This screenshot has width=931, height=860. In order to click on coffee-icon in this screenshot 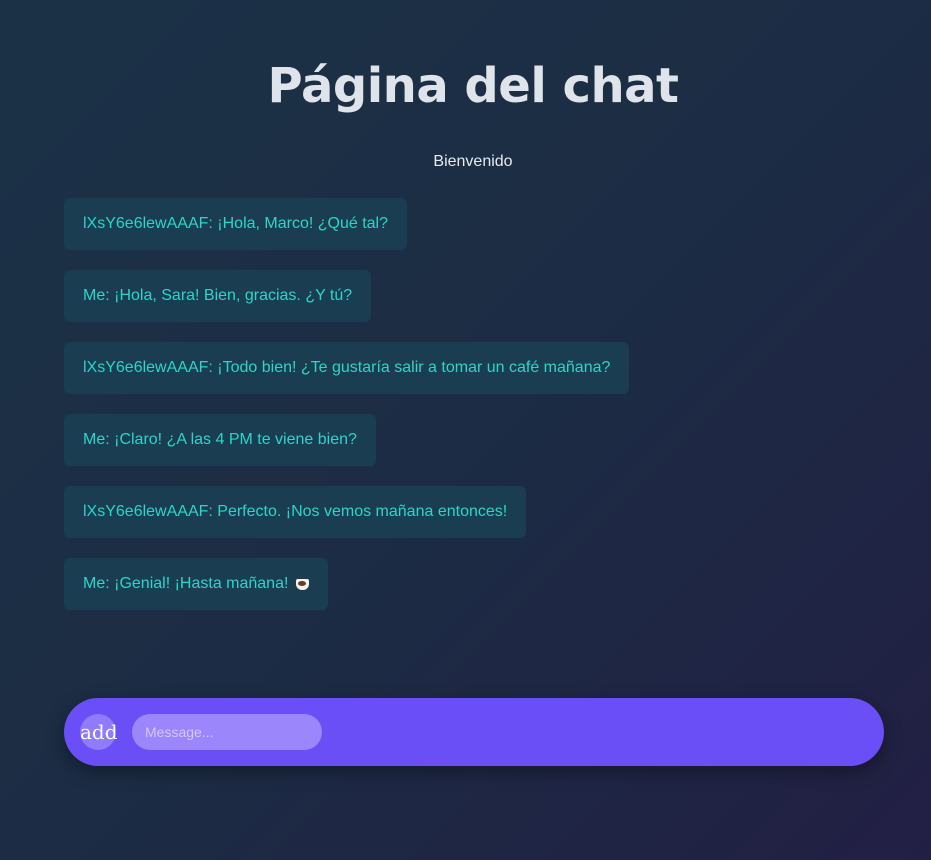, I will do `click(303, 584)`.